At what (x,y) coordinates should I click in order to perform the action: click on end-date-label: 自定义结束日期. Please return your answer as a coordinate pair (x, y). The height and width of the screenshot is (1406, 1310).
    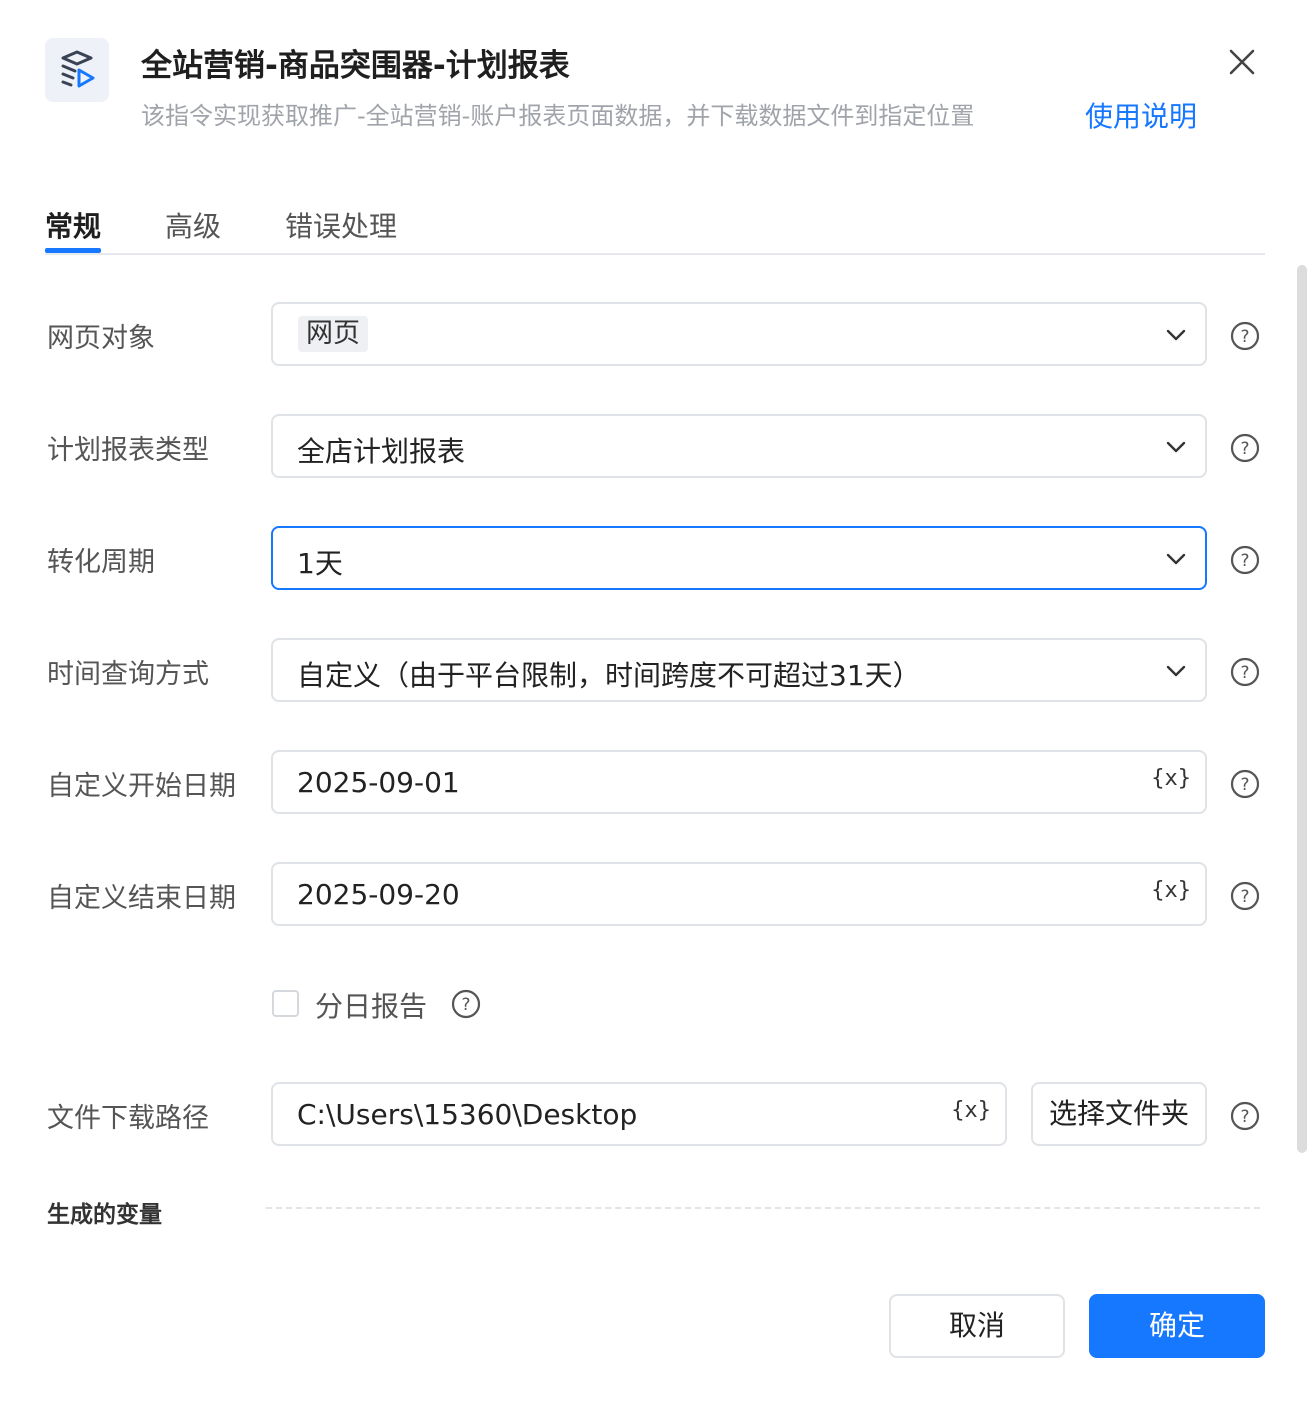
    Looking at the image, I should click on (141, 898).